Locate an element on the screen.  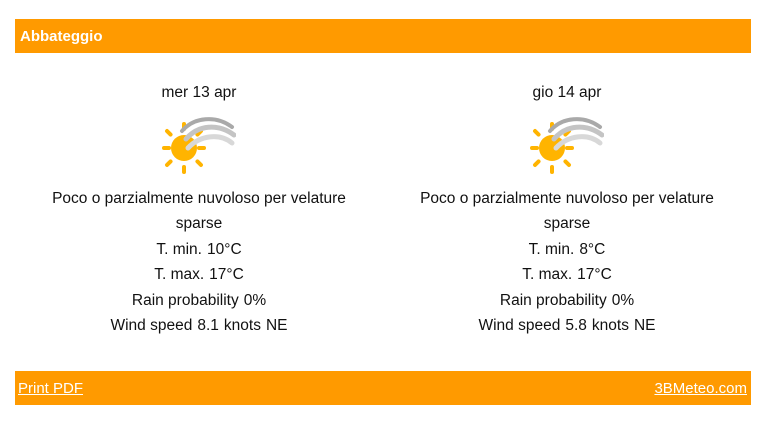
tmin-row: T. min. 10°C is located at coordinates (199, 250).